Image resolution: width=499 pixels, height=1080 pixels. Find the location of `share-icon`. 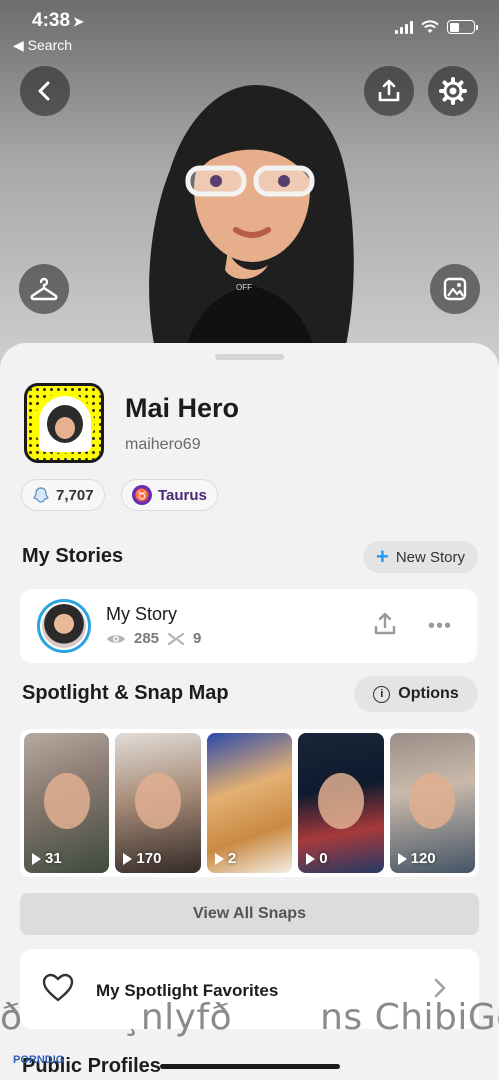

share-icon is located at coordinates (389, 90).